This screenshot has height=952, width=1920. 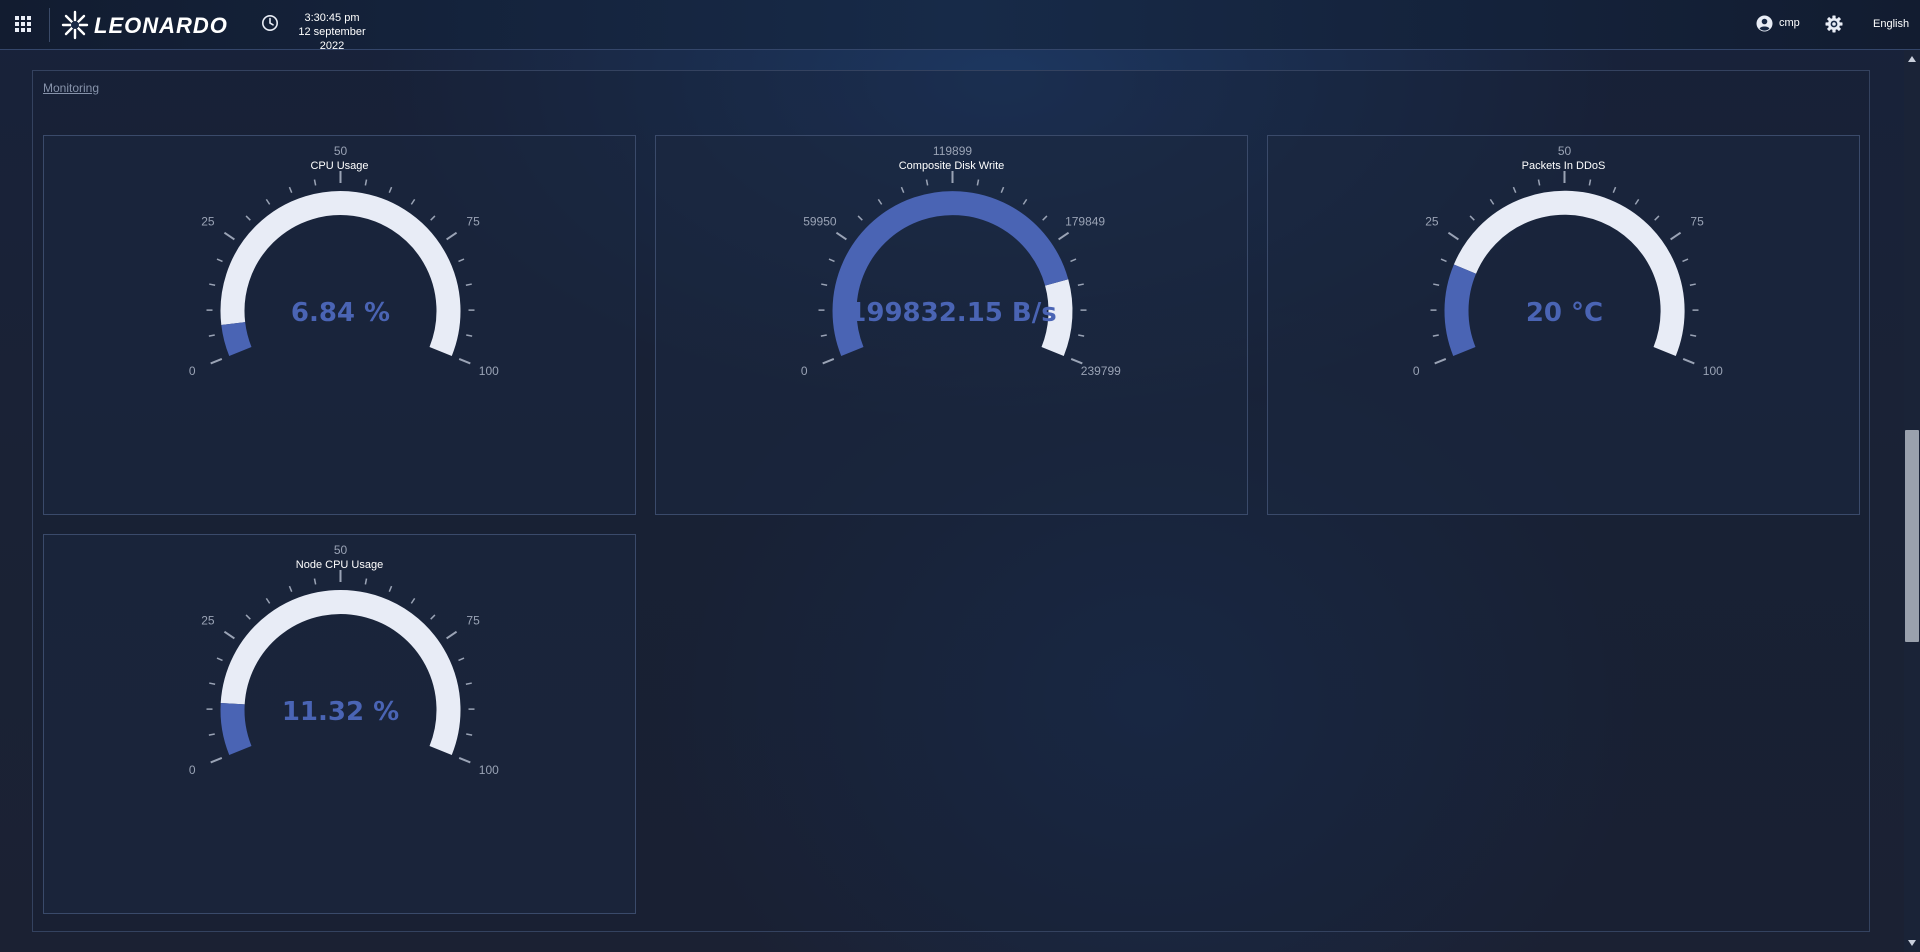 I want to click on leonardo-logo: LEONARDO, so click(x=150, y=25).